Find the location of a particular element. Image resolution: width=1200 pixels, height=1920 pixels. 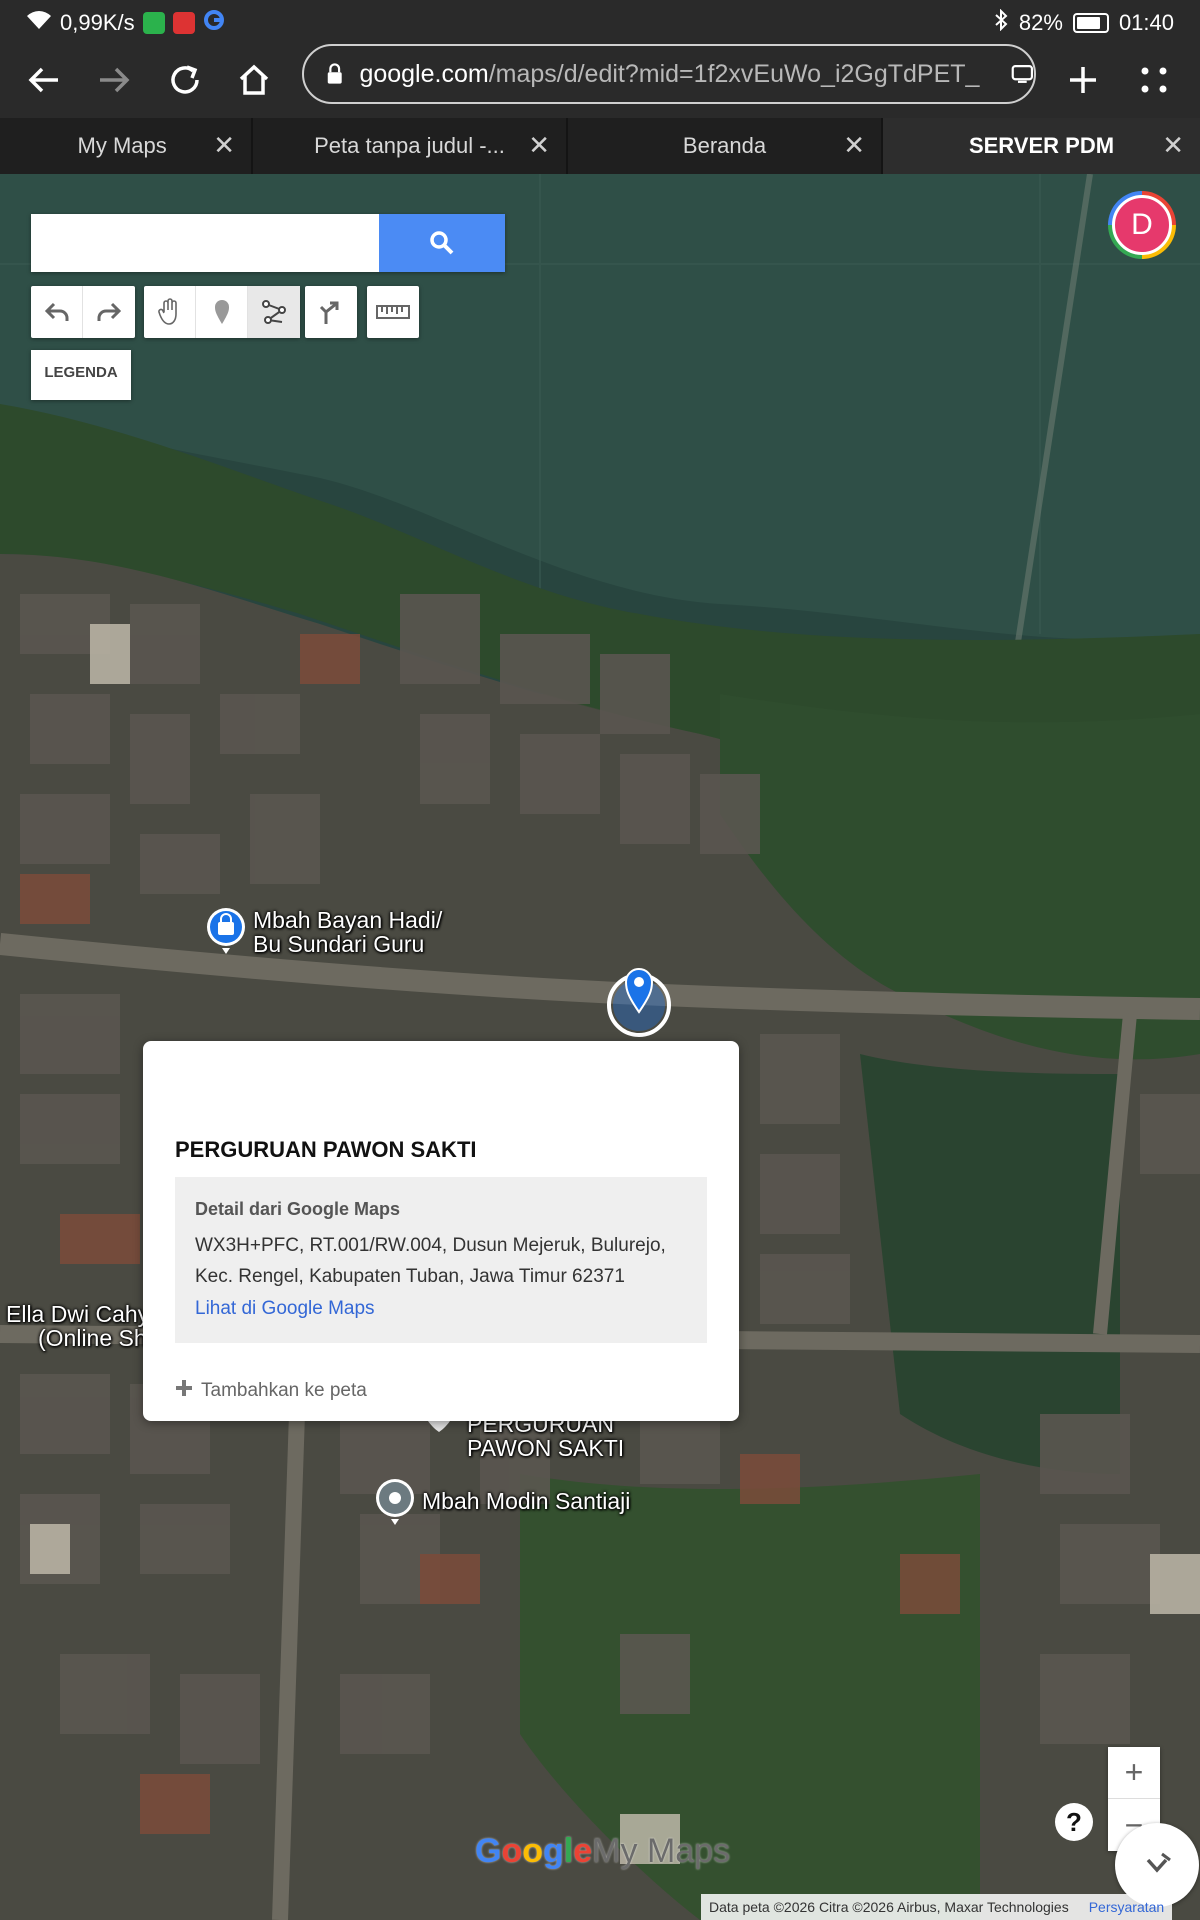

place-label-mbah-modin: Mbah Modin Santiaji is located at coordinates (526, 1501).